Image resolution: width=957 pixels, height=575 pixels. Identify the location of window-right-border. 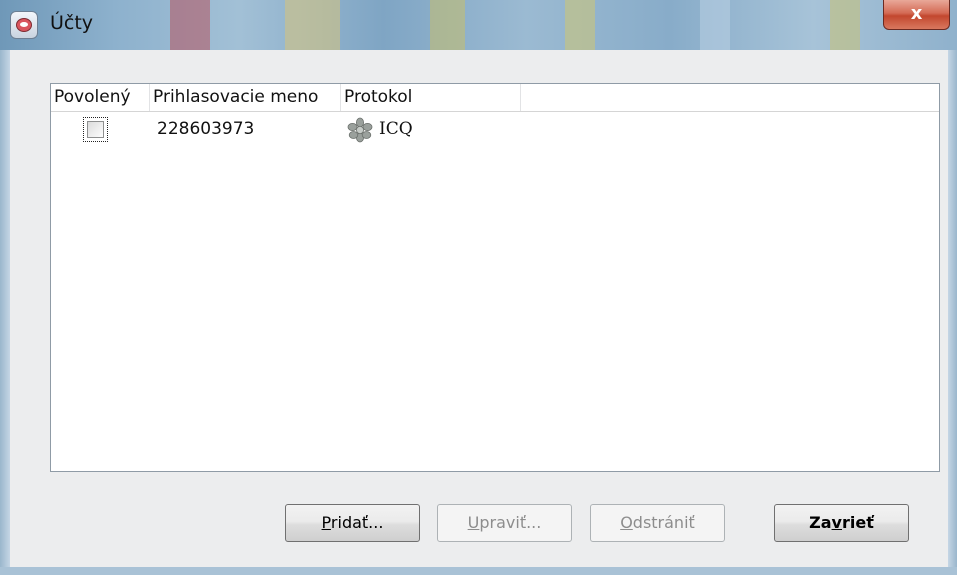
(952, 312).